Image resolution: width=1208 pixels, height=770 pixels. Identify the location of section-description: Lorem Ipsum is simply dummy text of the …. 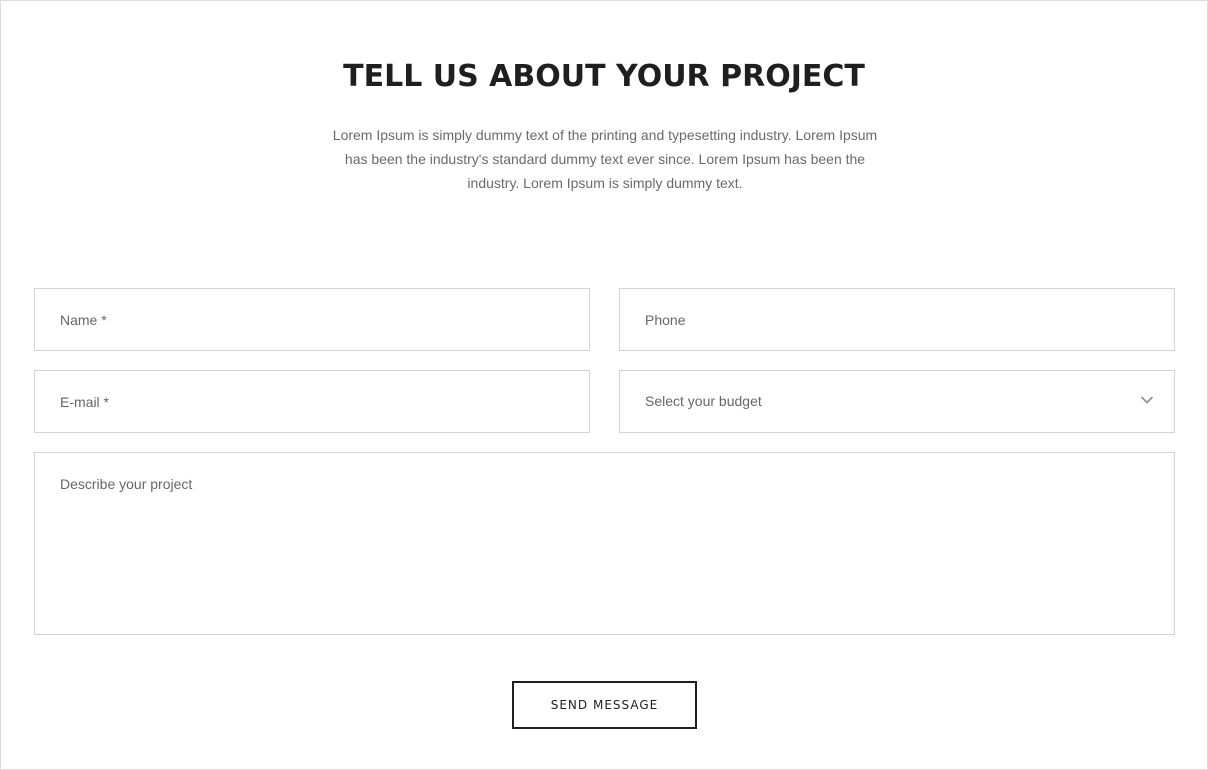
(605, 159).